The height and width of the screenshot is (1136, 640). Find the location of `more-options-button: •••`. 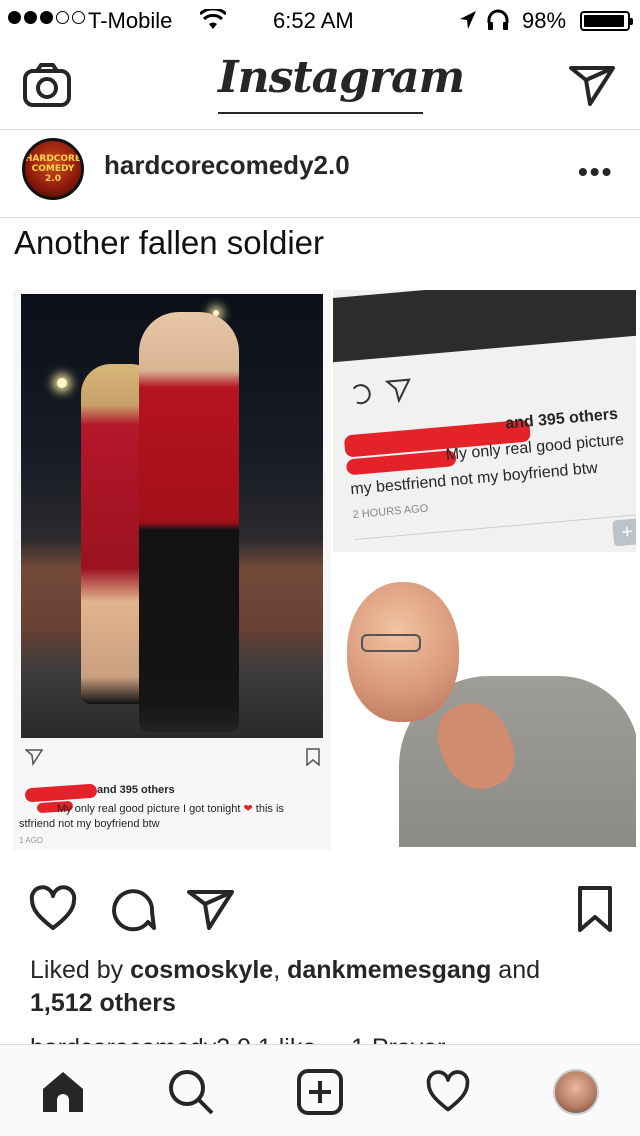

more-options-button: ••• is located at coordinates (595, 172).